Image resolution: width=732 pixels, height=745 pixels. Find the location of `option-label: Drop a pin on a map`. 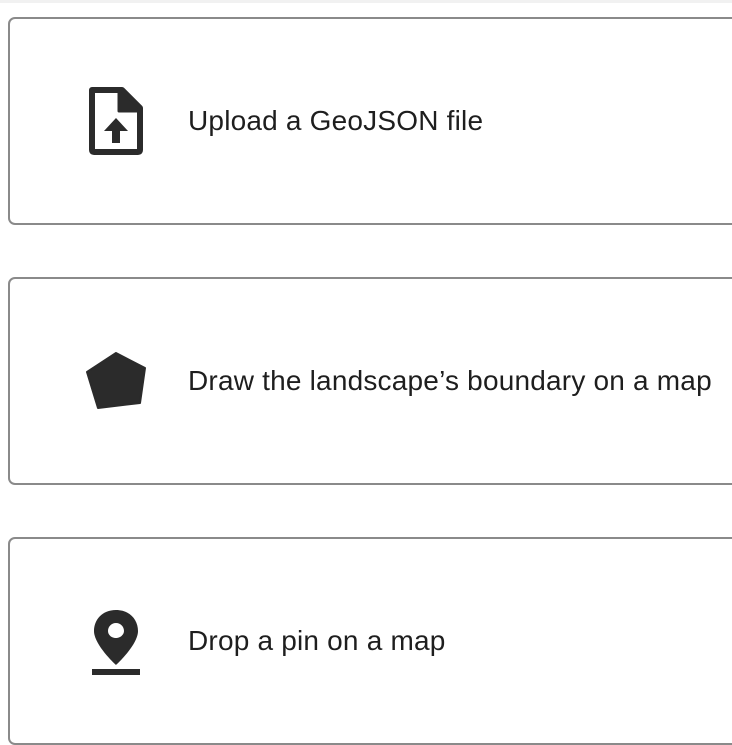

option-label: Drop a pin on a map is located at coordinates (317, 640).